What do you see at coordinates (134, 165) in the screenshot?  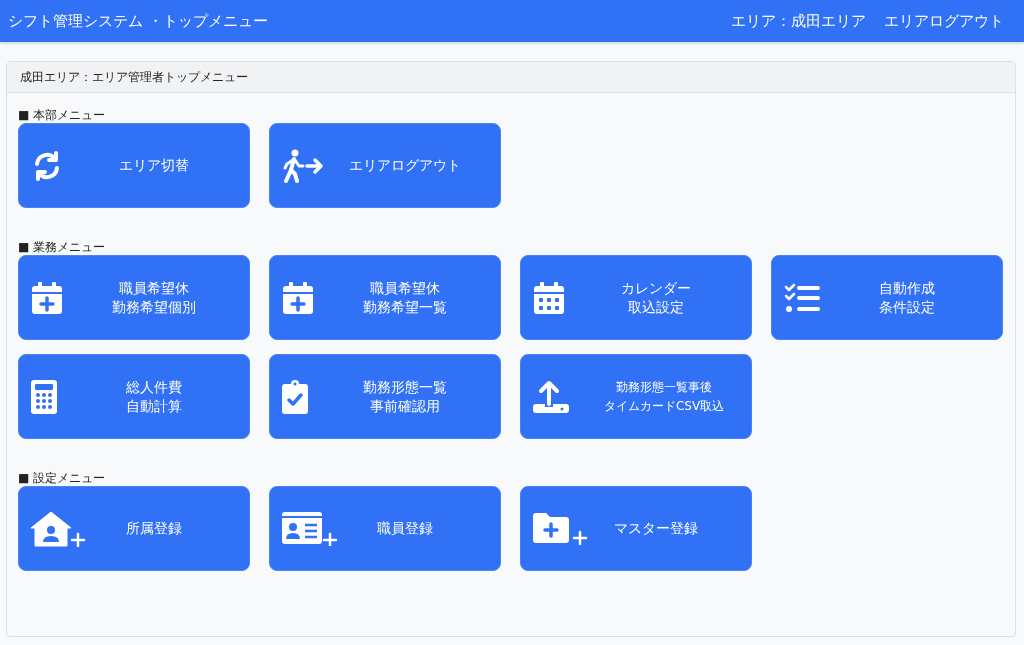 I see `menu-button: エリア切替` at bounding box center [134, 165].